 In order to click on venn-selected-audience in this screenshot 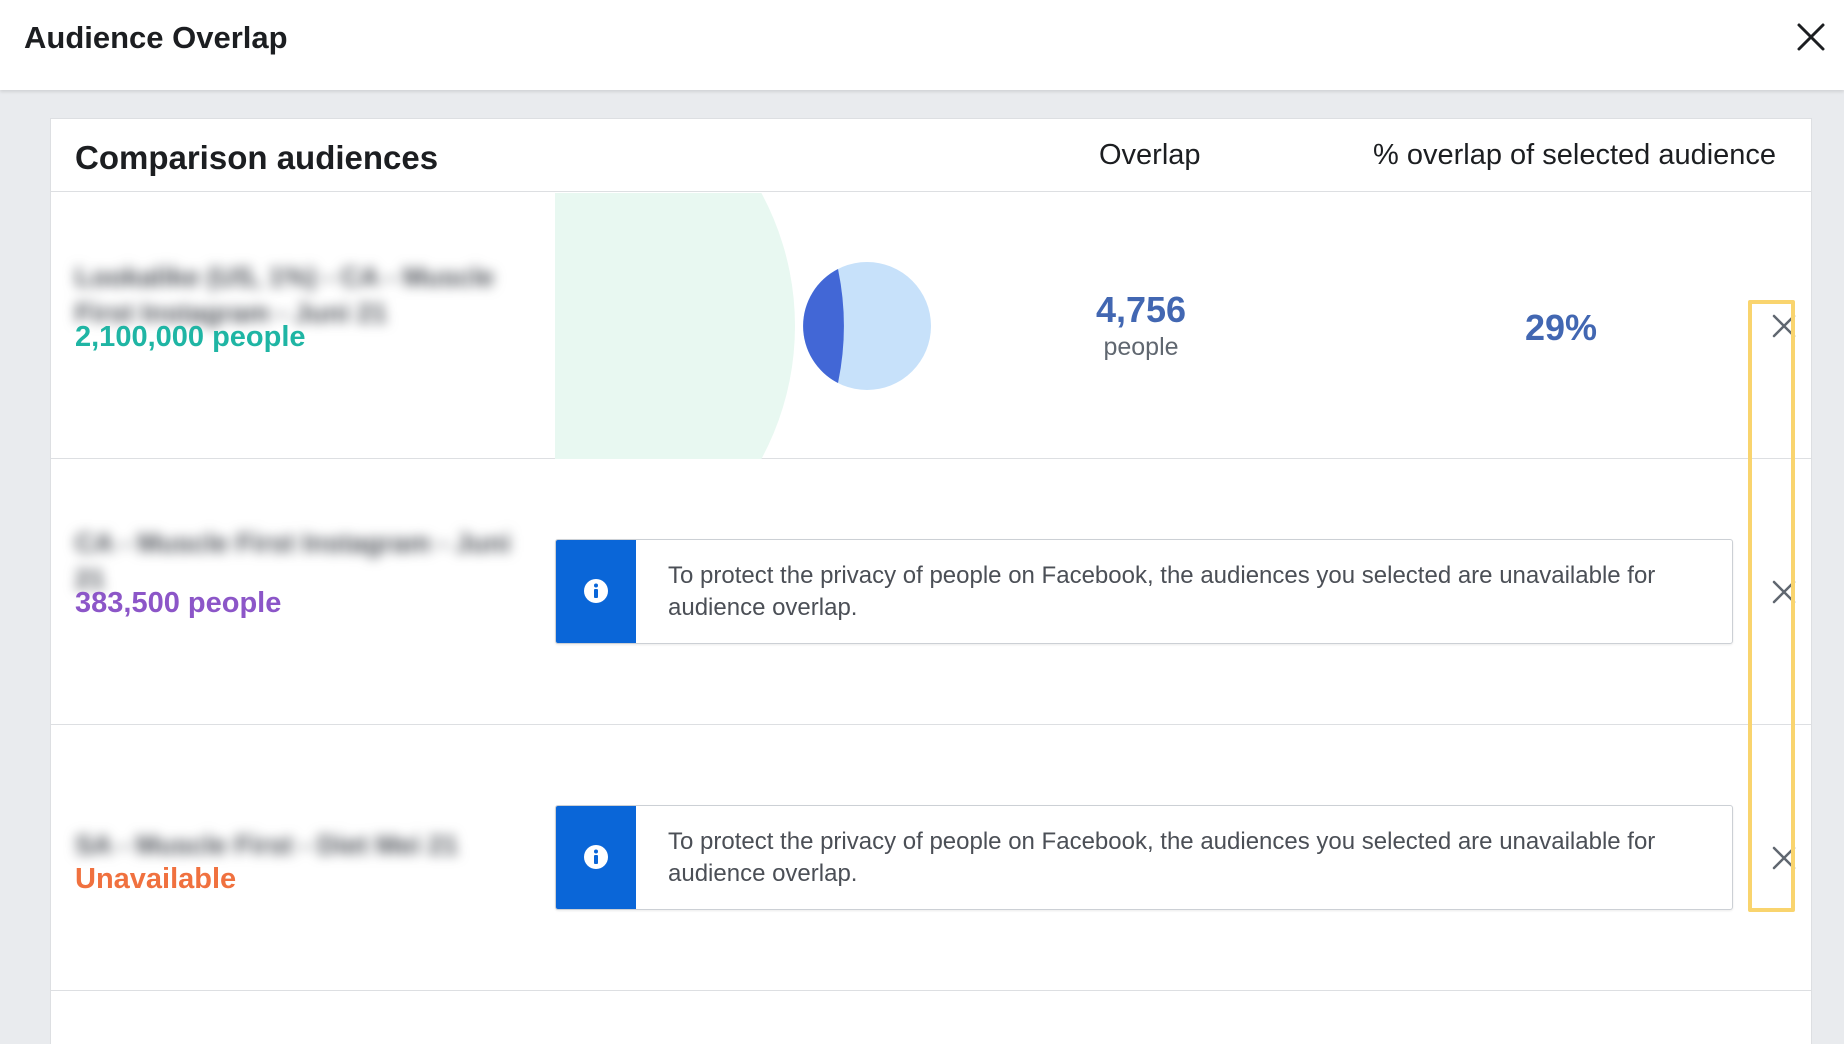, I will do `click(675, 326)`.